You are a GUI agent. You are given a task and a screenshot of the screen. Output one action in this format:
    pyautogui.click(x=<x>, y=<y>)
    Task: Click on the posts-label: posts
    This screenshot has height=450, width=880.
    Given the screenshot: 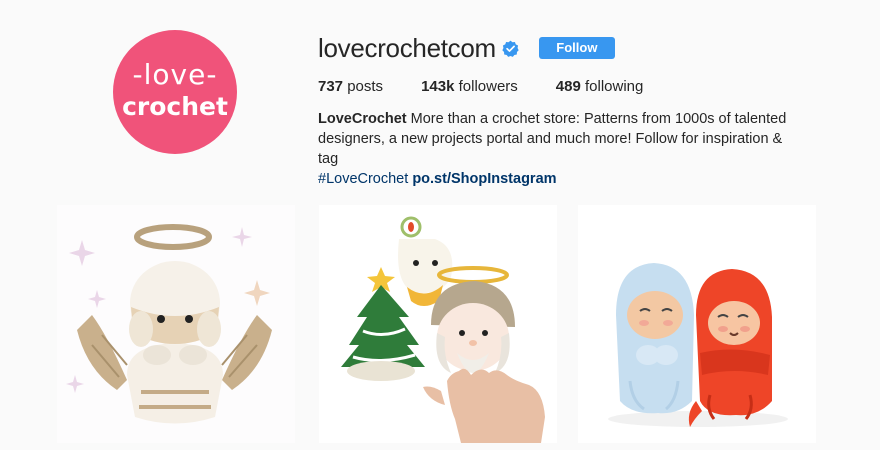 What is the action you would take?
    pyautogui.click(x=363, y=86)
    